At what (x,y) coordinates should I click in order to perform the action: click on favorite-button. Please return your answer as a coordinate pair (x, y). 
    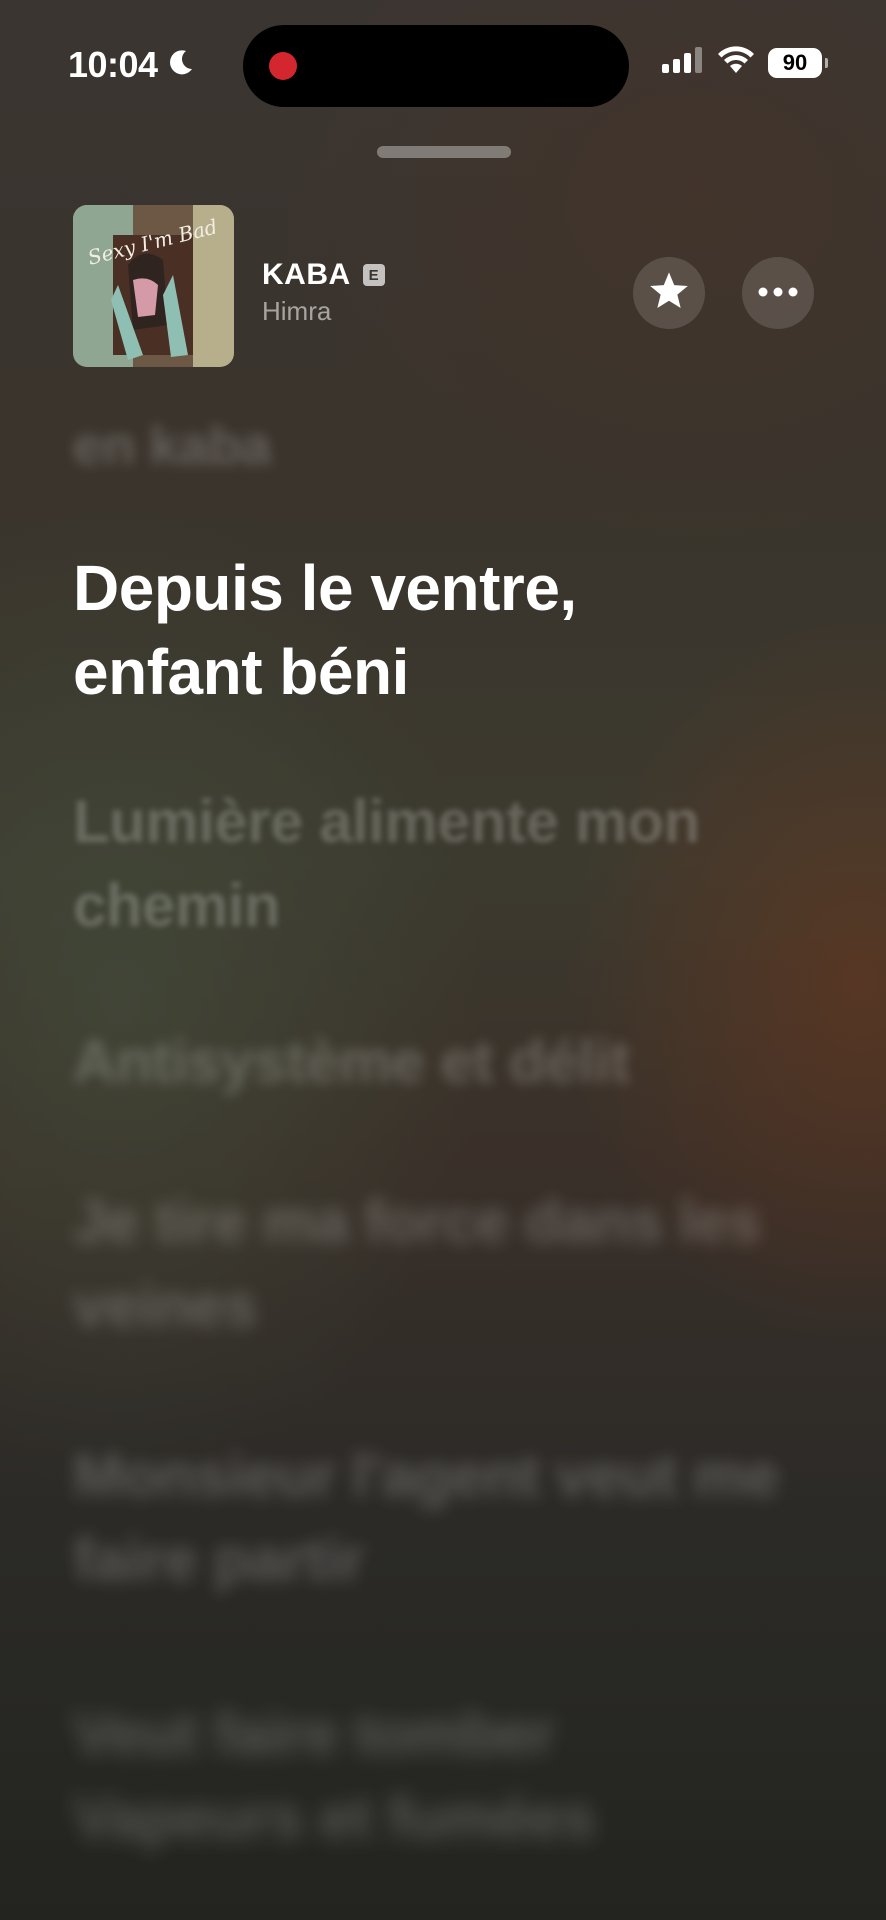
    Looking at the image, I should click on (669, 293).